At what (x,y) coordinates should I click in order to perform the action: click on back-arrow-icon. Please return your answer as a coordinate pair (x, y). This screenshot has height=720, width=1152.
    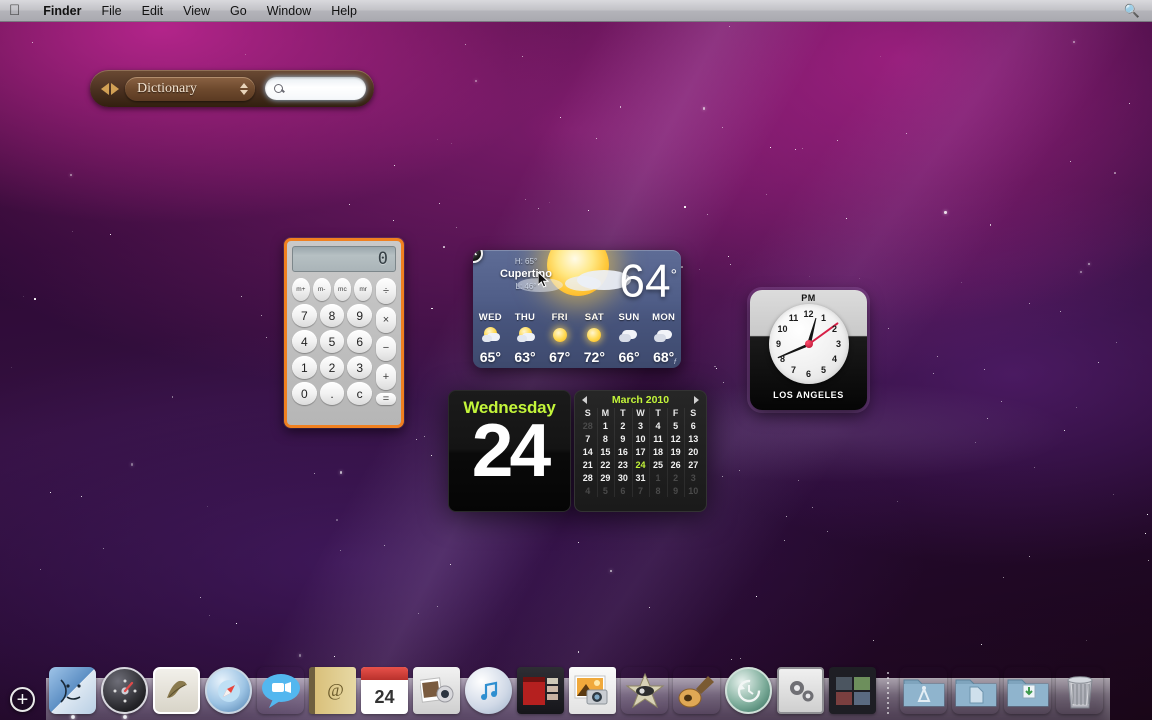
    Looking at the image, I should click on (105, 88).